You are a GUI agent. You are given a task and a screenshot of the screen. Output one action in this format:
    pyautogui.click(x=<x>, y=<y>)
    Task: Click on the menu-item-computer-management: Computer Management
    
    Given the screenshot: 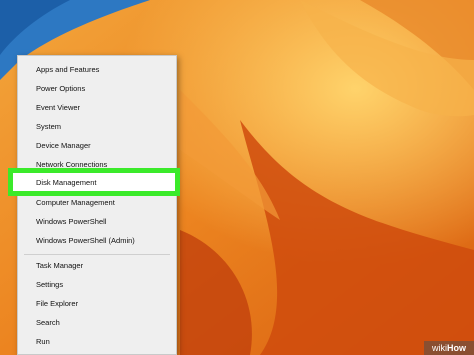 What is the action you would take?
    pyautogui.click(x=97, y=203)
    